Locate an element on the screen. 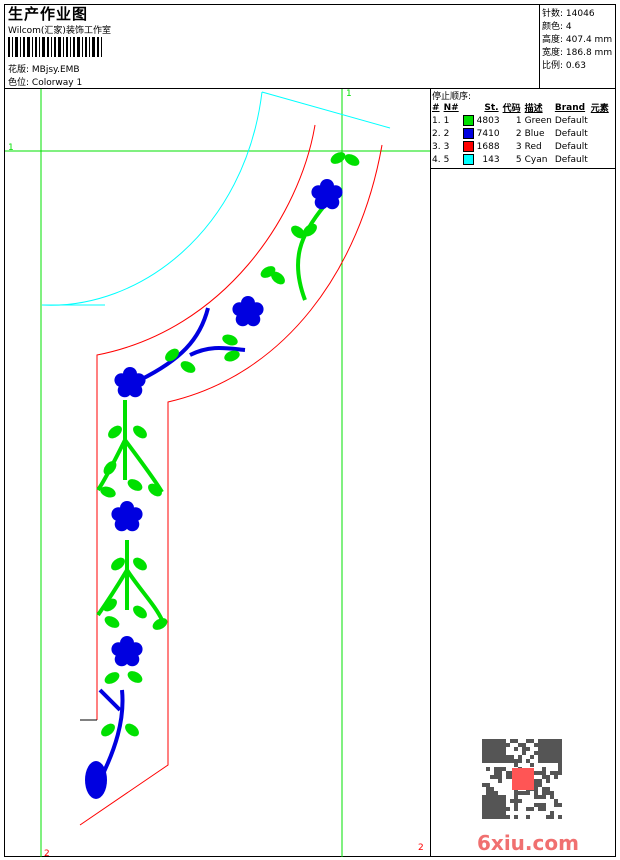  marker-red-2-left: 2 is located at coordinates (47, 854).